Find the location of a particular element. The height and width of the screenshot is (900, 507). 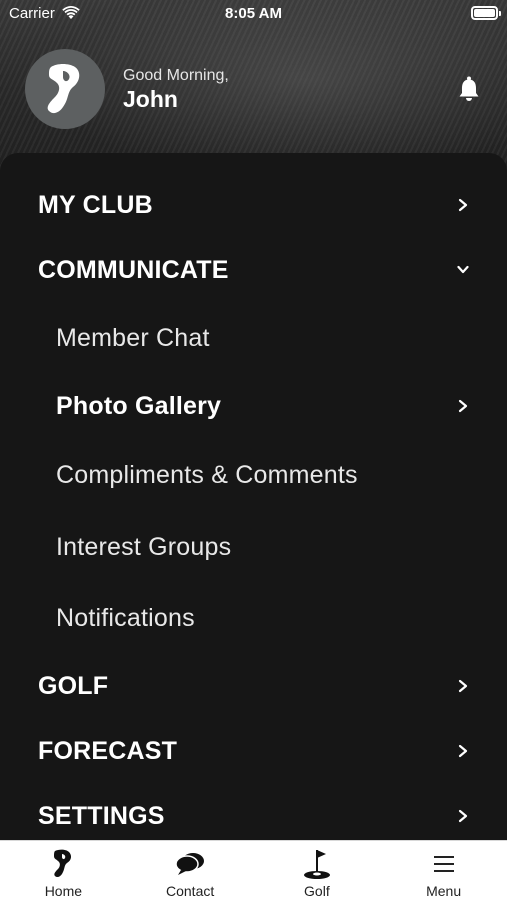

menu-item-label: Interest Groups is located at coordinates (144, 546).